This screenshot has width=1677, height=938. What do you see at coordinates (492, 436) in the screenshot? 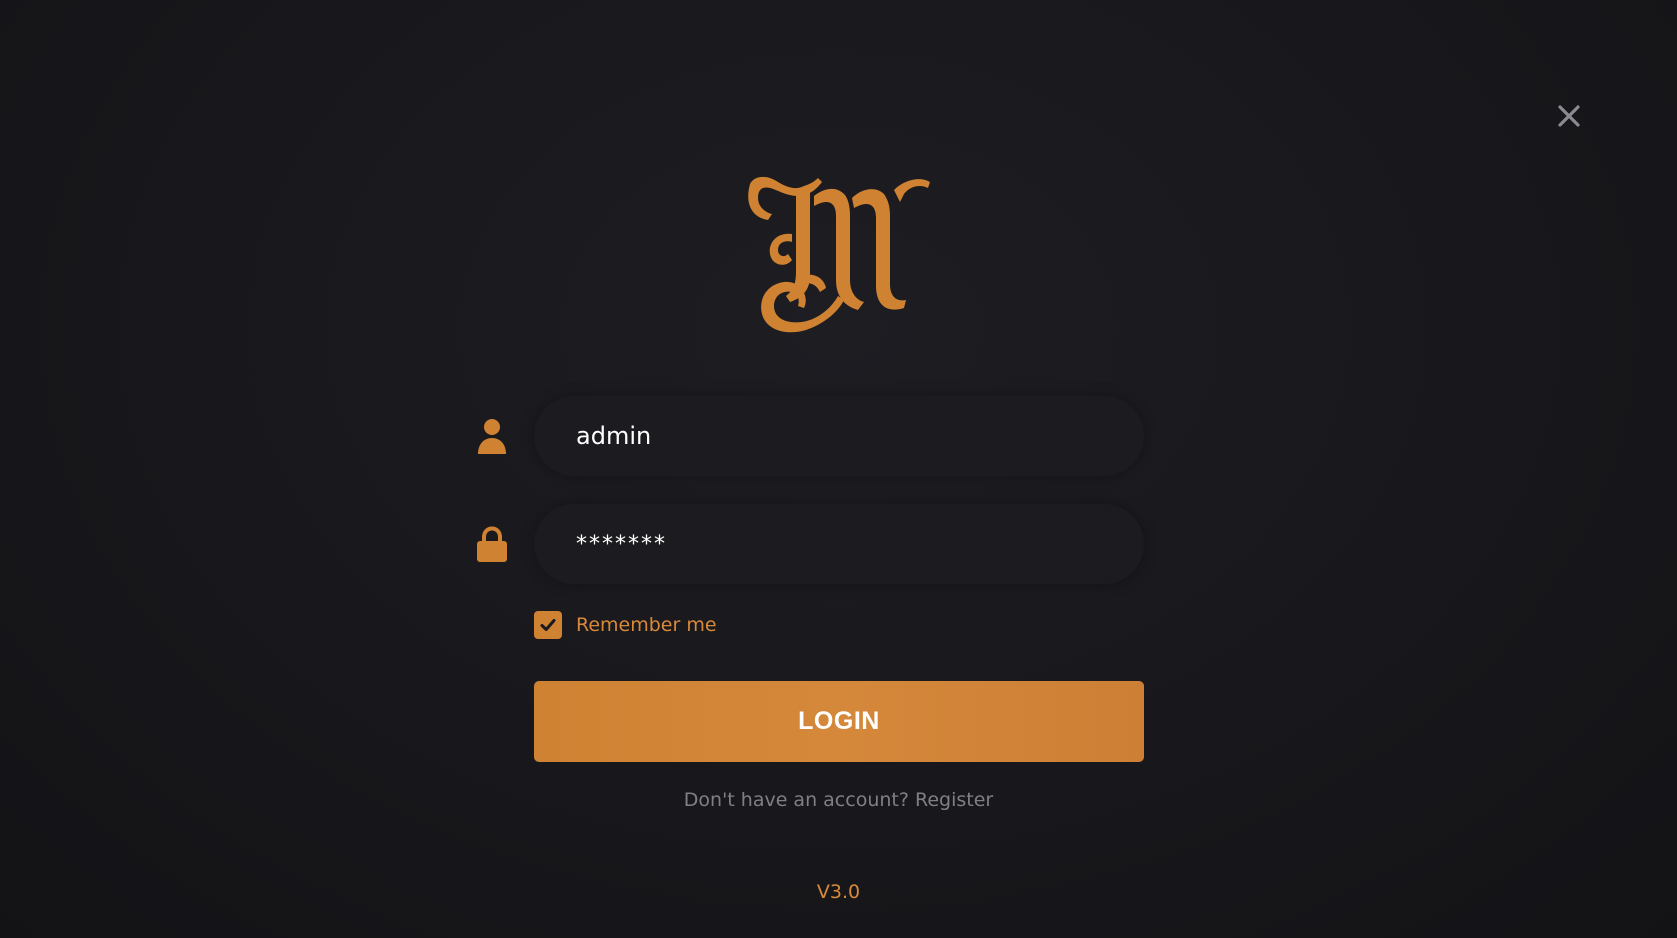
I see `user-icon` at bounding box center [492, 436].